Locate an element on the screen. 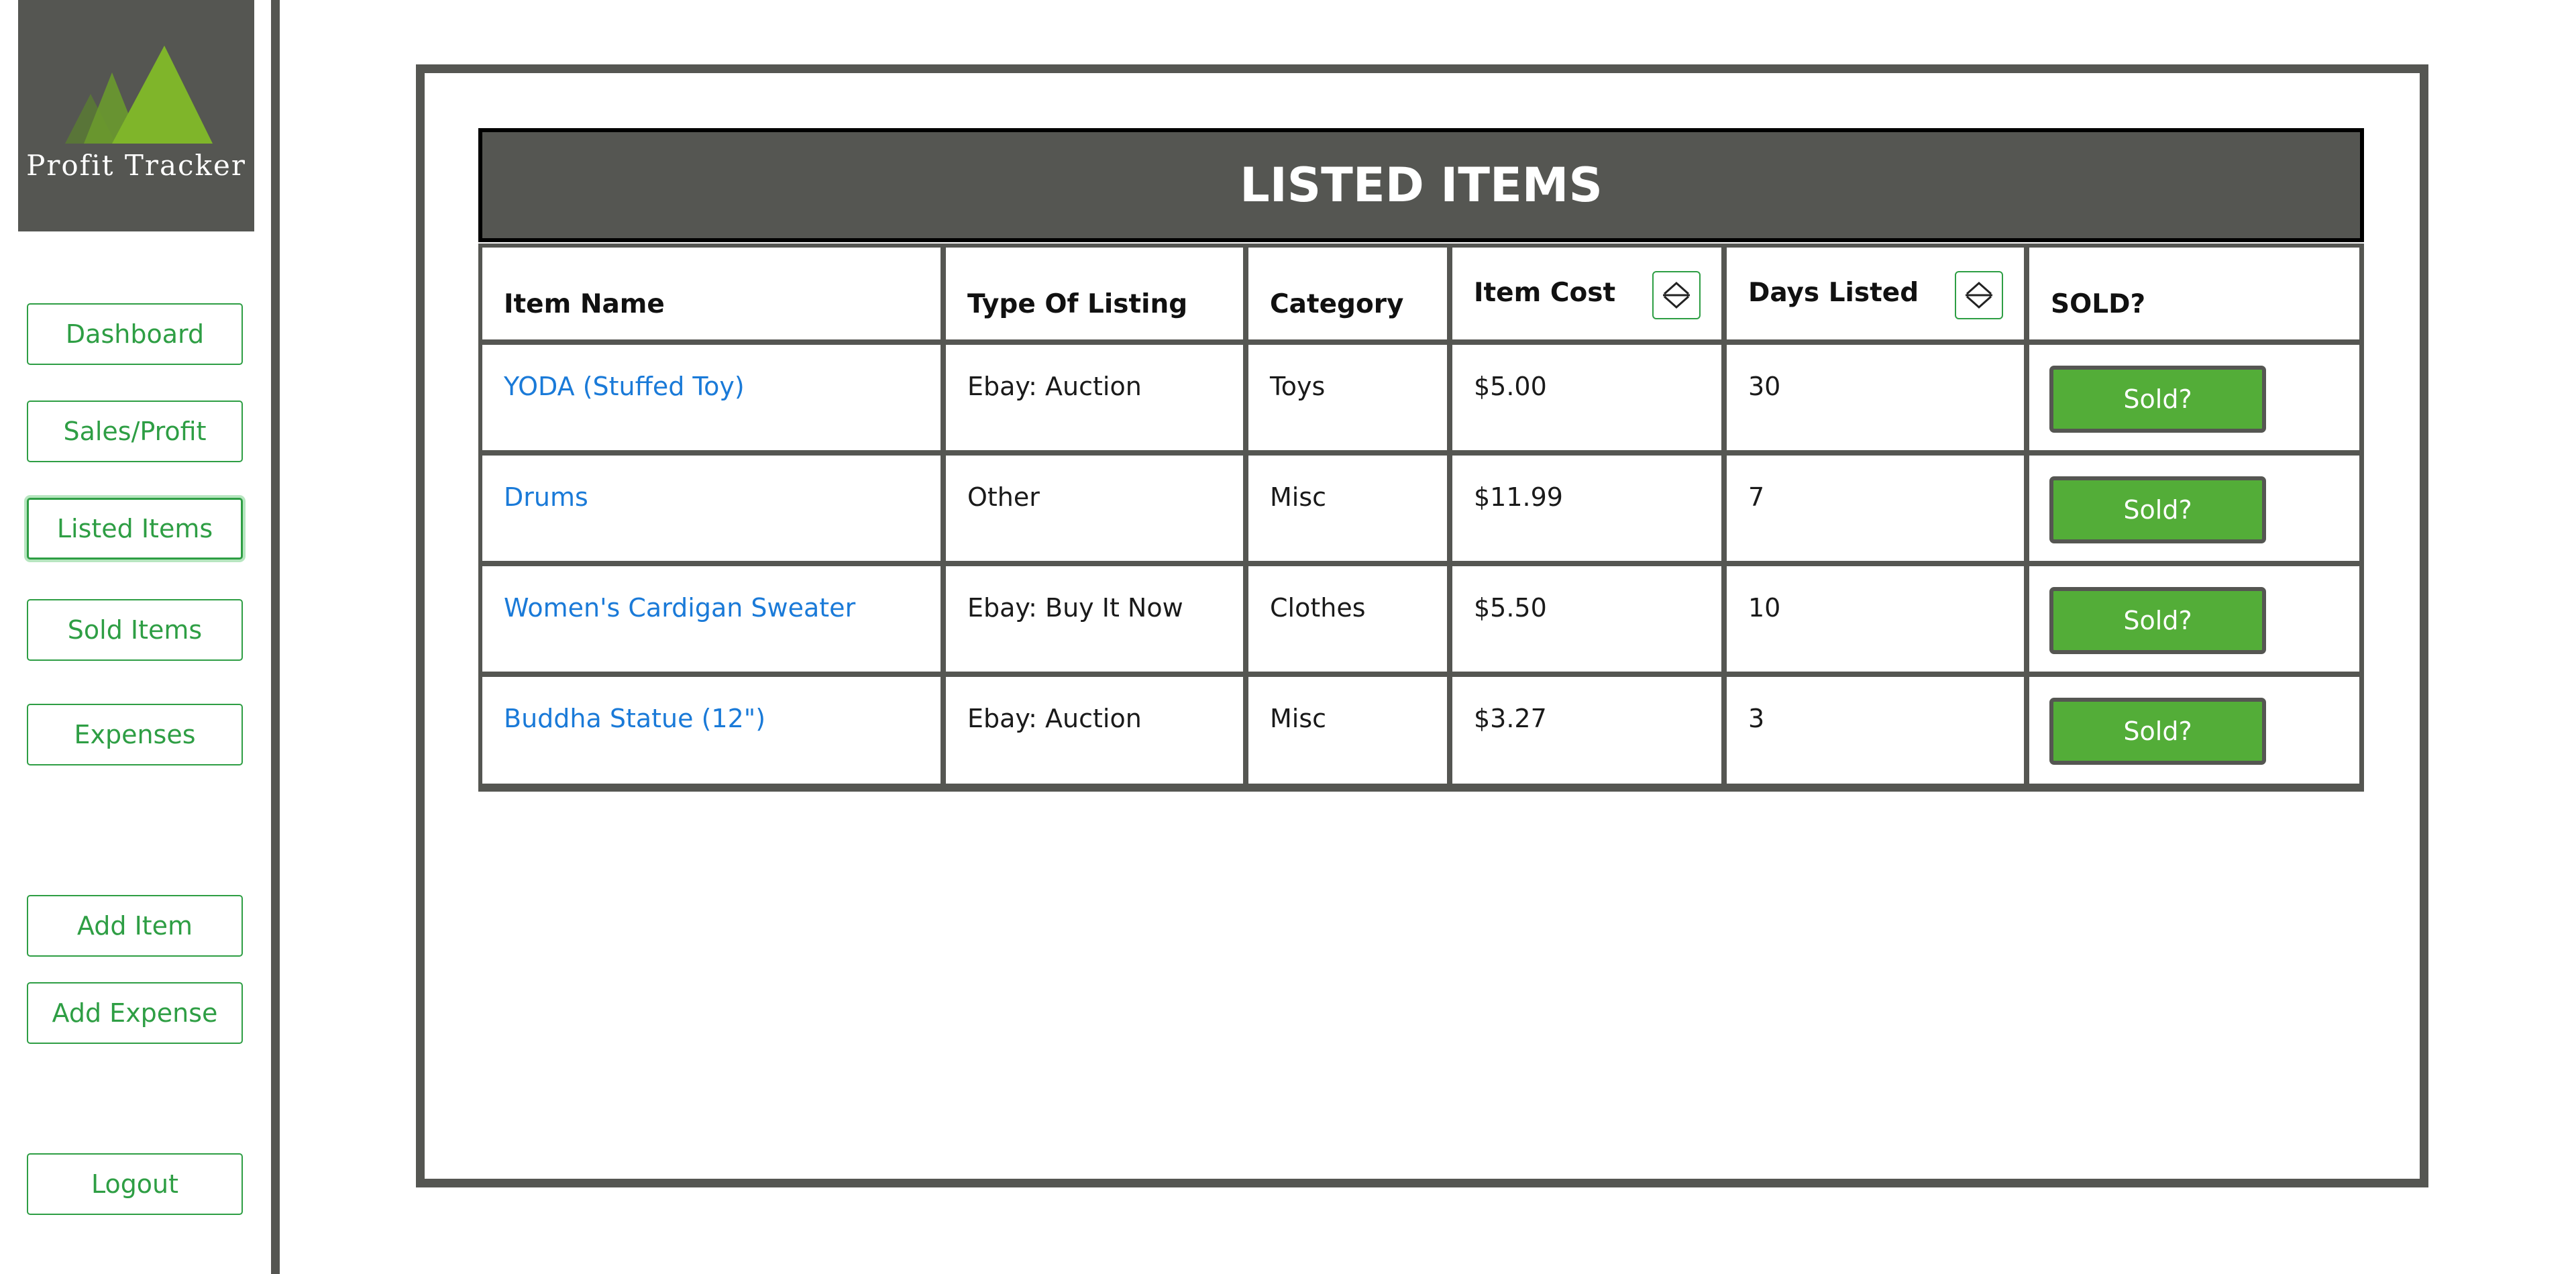 The width and height of the screenshot is (2576, 1274). logo: Profit Tracker is located at coordinates (136, 115).